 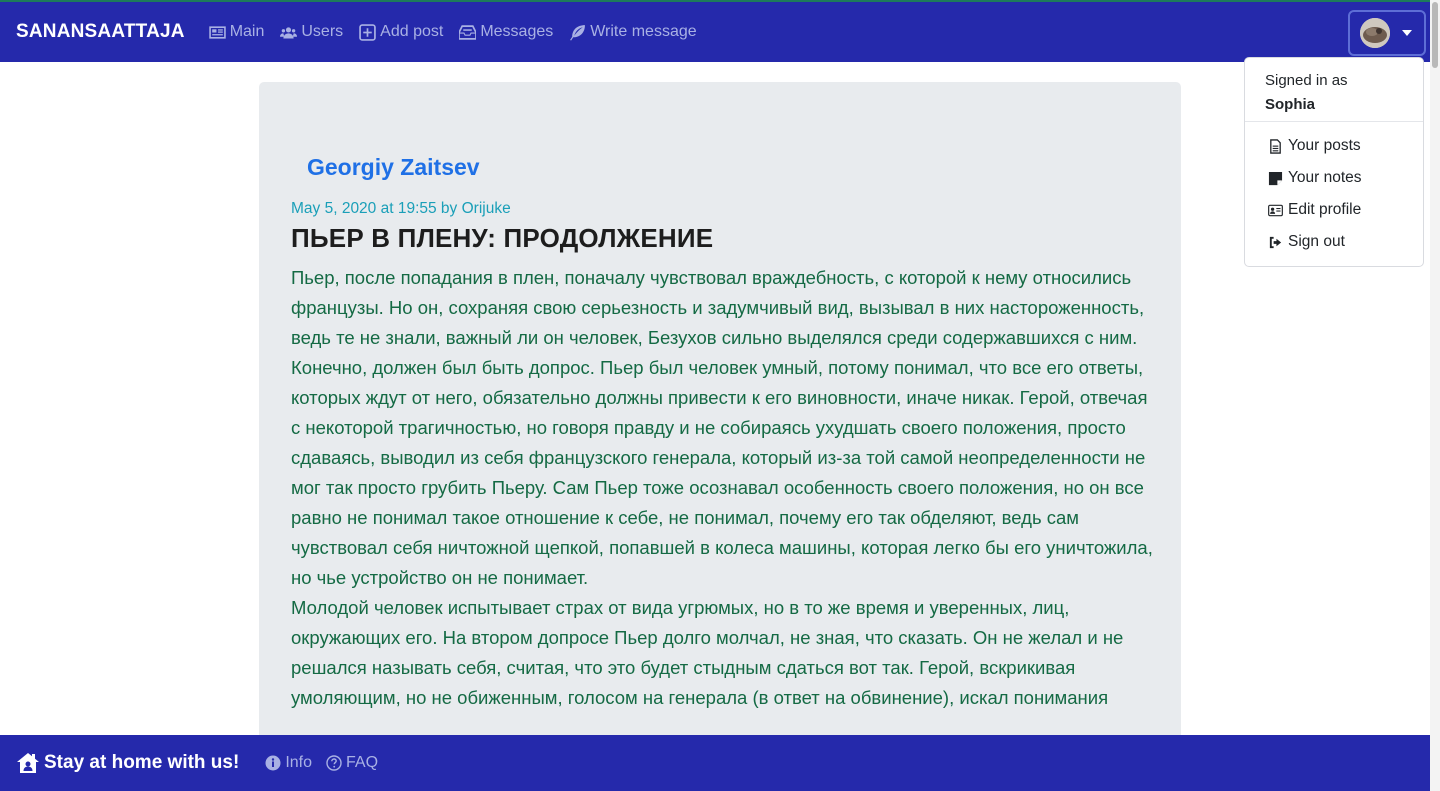 I want to click on question-circle-icon, so click(x=334, y=763).